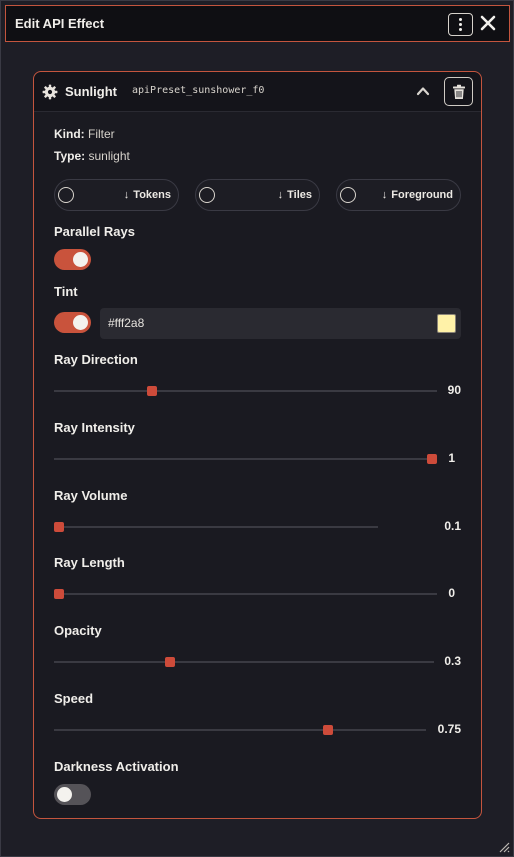  I want to click on target-tiles-option: ↓ Tiles, so click(257, 195).